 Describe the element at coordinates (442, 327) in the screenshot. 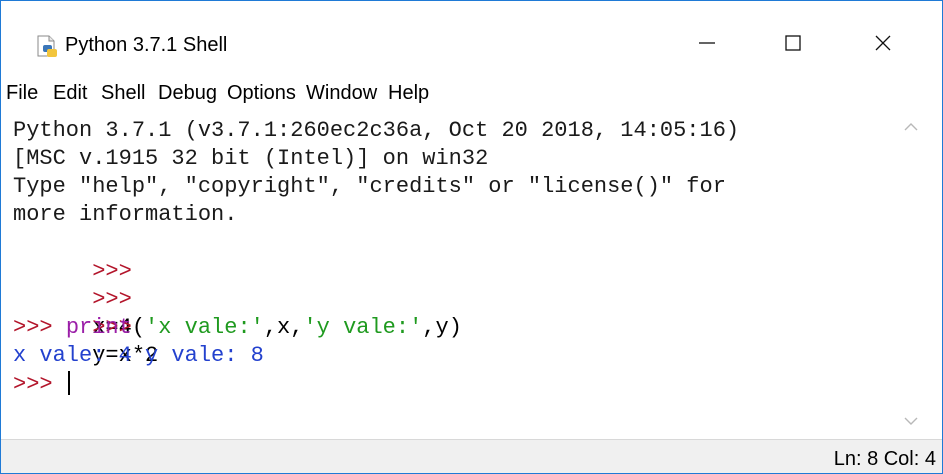

I see `code-punctuation: ,y)` at that location.